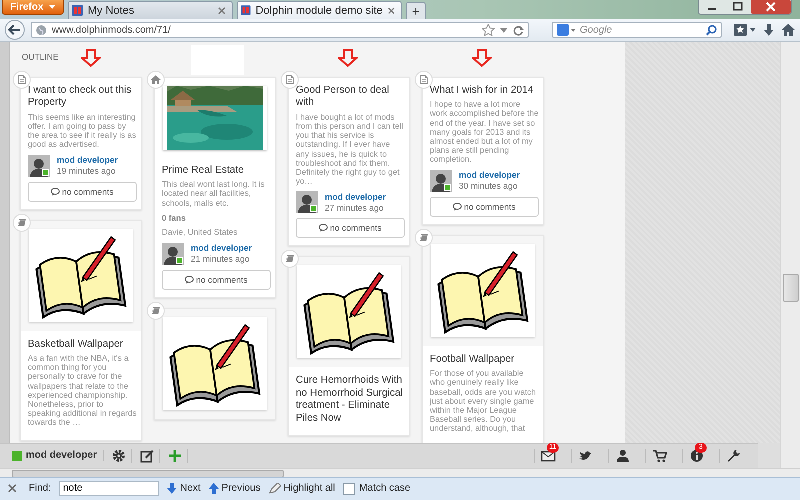  I want to click on home-icon, so click(788, 30).